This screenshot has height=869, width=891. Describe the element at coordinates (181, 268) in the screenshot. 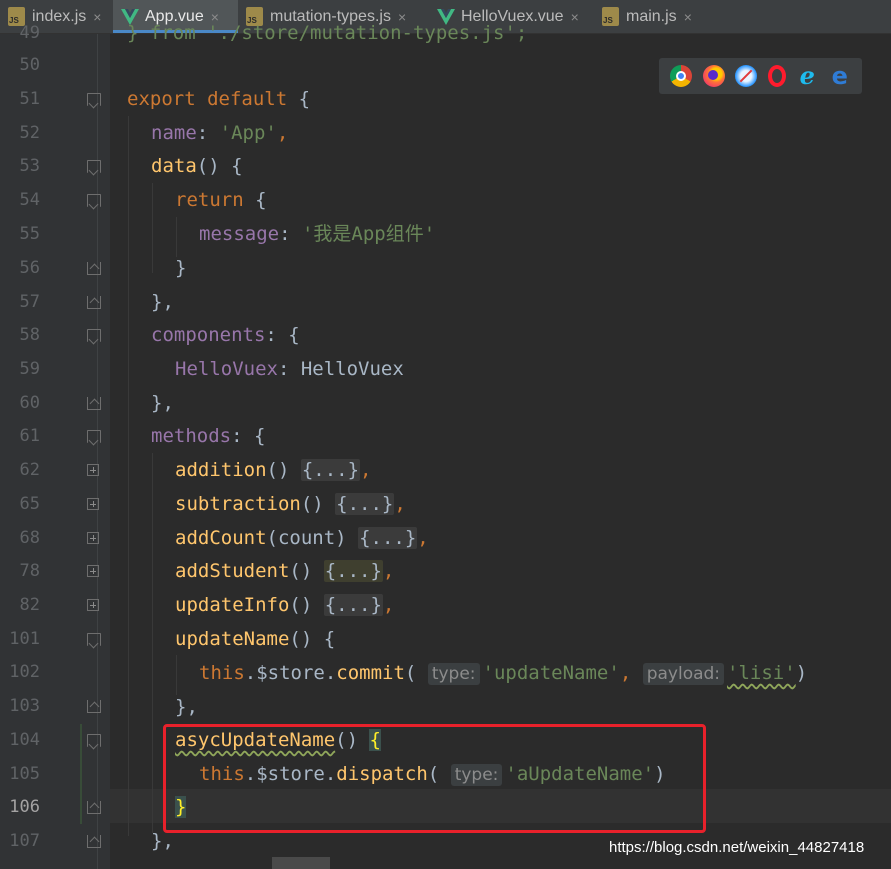

I see `code-line-56: }` at that location.